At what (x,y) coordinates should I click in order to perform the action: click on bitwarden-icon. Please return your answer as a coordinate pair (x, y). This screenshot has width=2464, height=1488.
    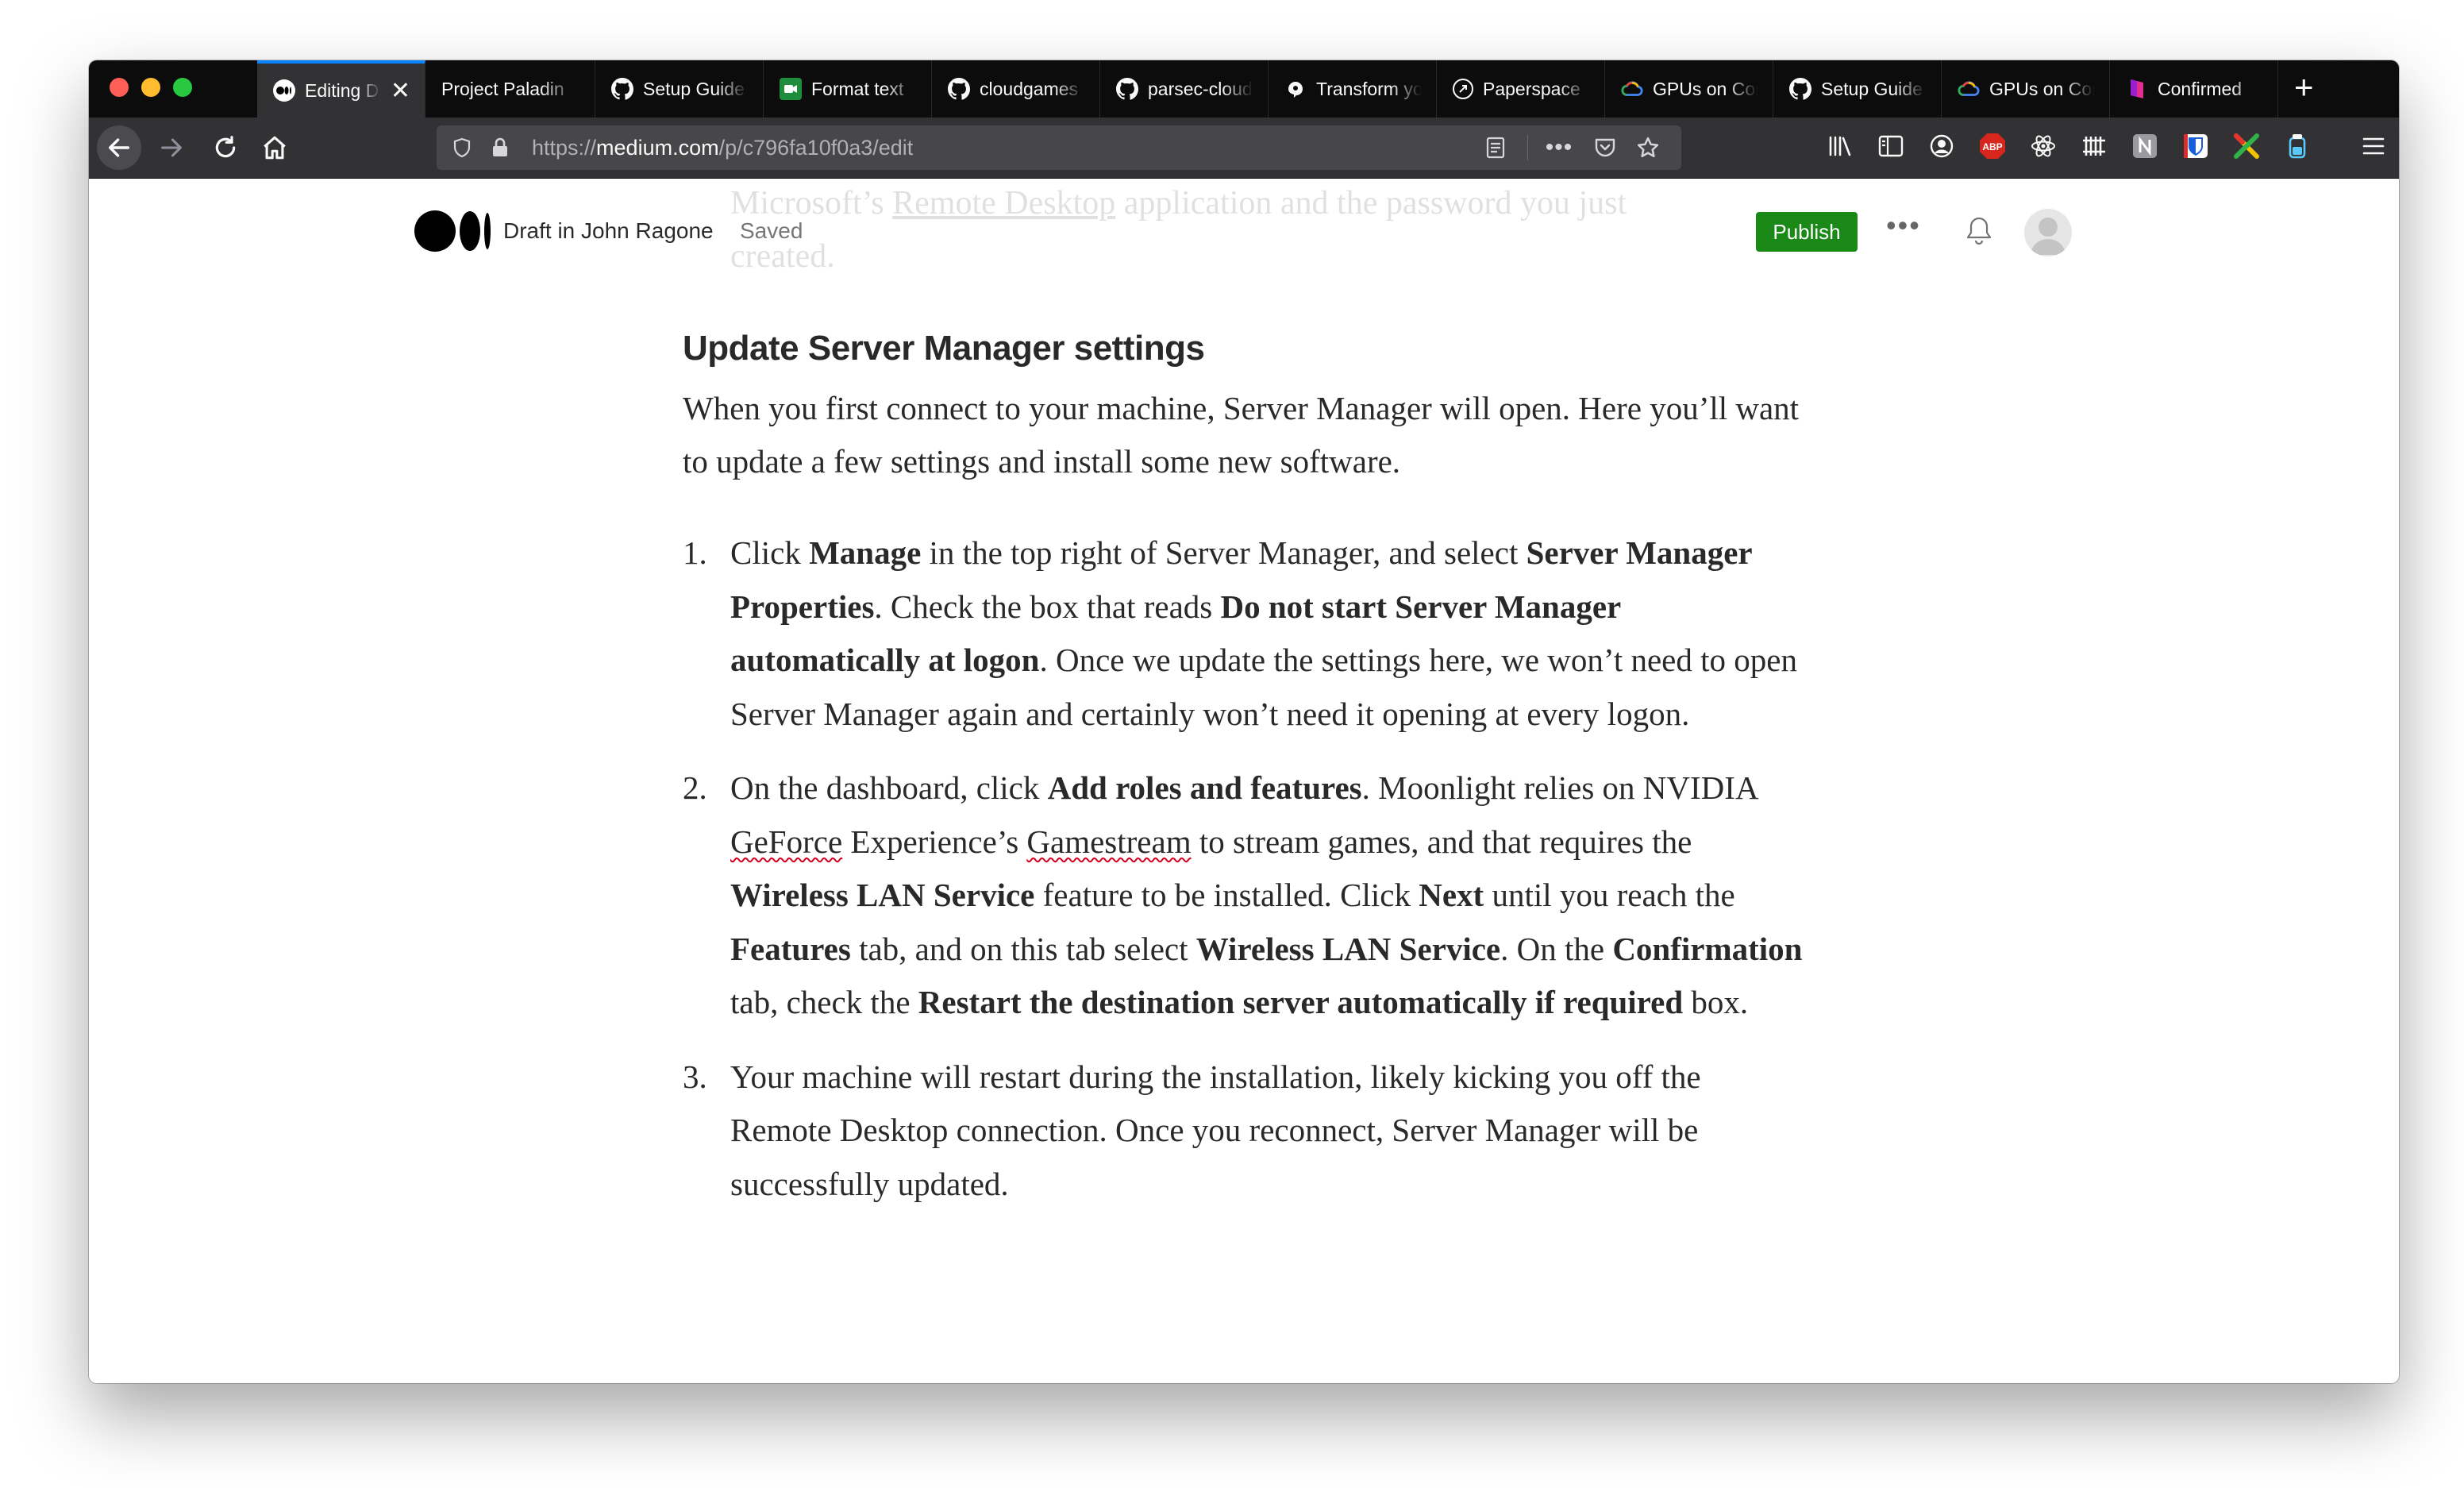
    Looking at the image, I should click on (2196, 146).